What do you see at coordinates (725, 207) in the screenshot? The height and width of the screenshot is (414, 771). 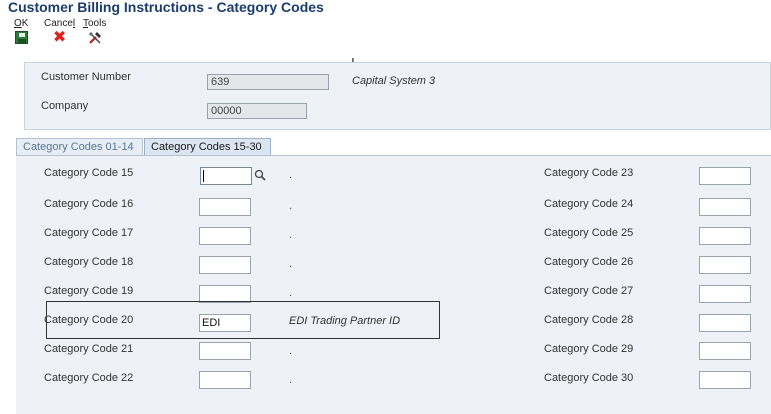 I see `category-code-24-input` at bounding box center [725, 207].